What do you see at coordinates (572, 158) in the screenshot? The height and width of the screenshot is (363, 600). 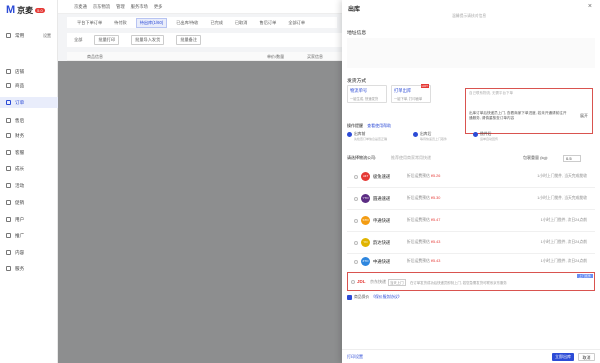 I see `weight-input: 0.5` at bounding box center [572, 158].